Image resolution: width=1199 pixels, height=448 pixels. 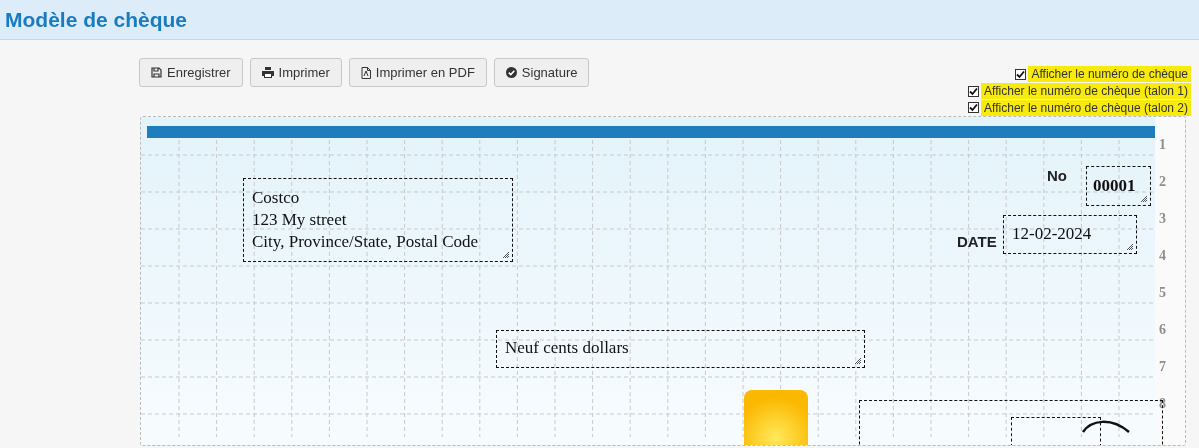 I want to click on date-field: 12-02-2024, so click(x=1070, y=234).